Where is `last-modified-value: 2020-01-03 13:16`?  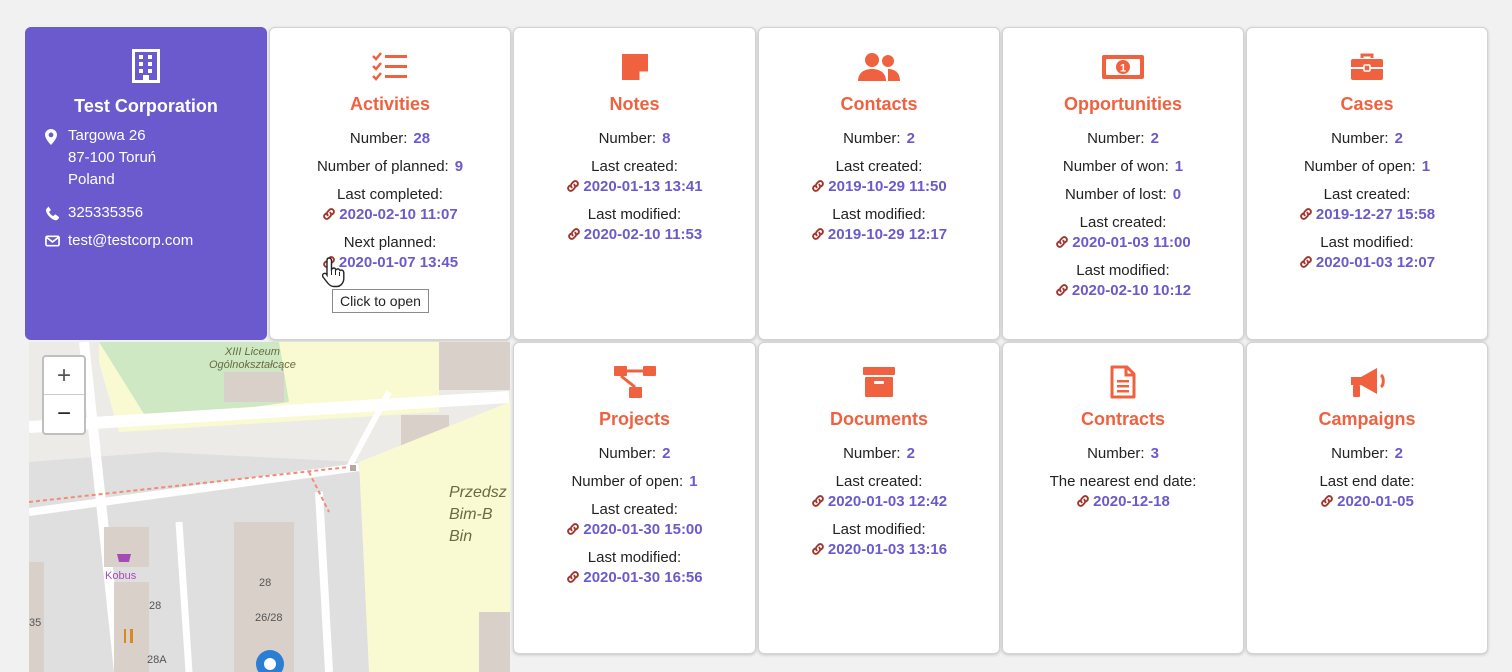 last-modified-value: 2020-01-03 13:16 is located at coordinates (887, 549).